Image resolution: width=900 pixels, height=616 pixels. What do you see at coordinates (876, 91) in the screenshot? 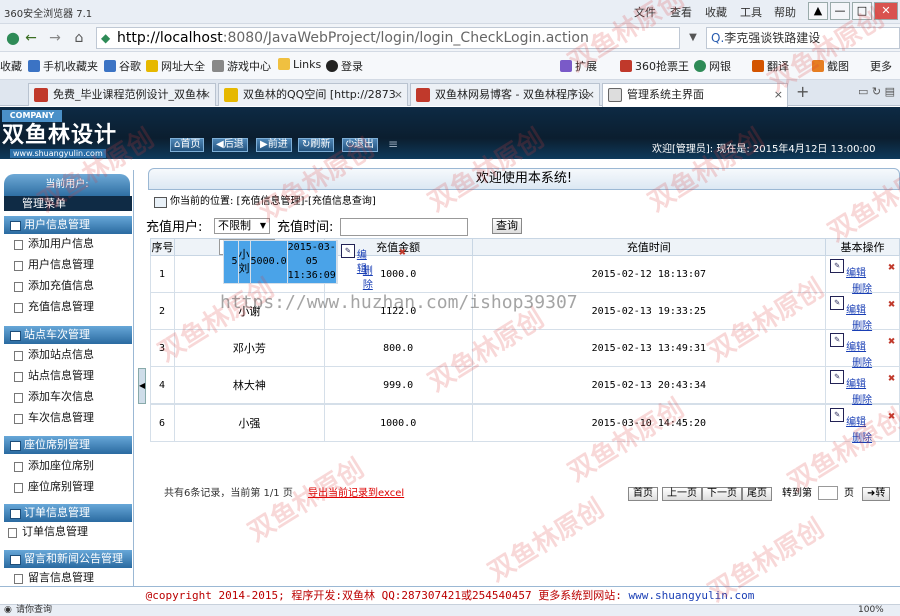
I see `tab-tools-icon: ▭ ↻ ▤` at bounding box center [876, 91].